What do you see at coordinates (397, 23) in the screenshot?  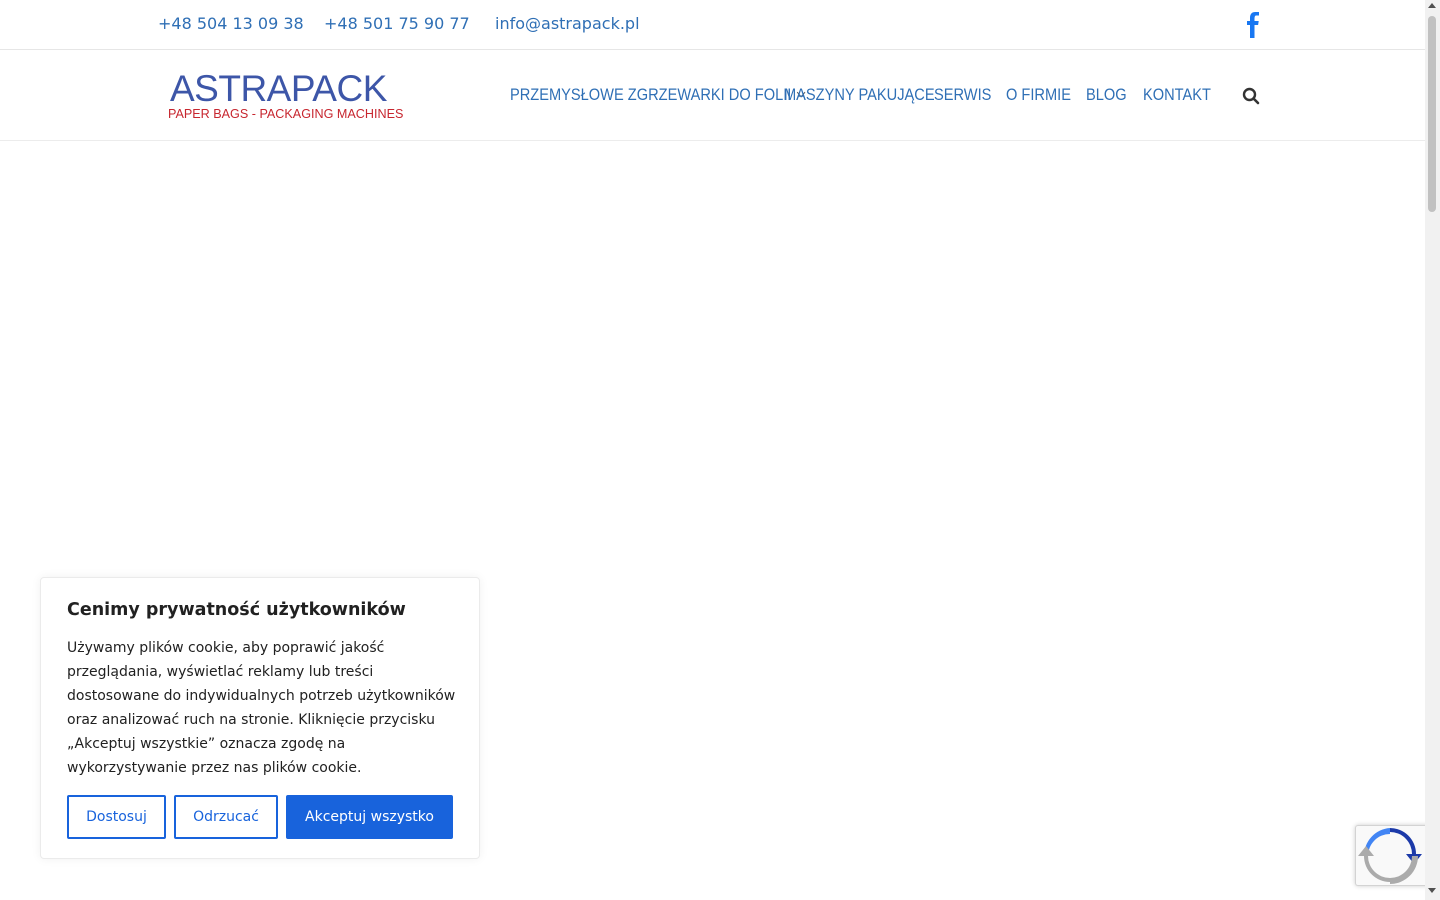 I see `phone-link-2: +48 501 75 90 77` at bounding box center [397, 23].